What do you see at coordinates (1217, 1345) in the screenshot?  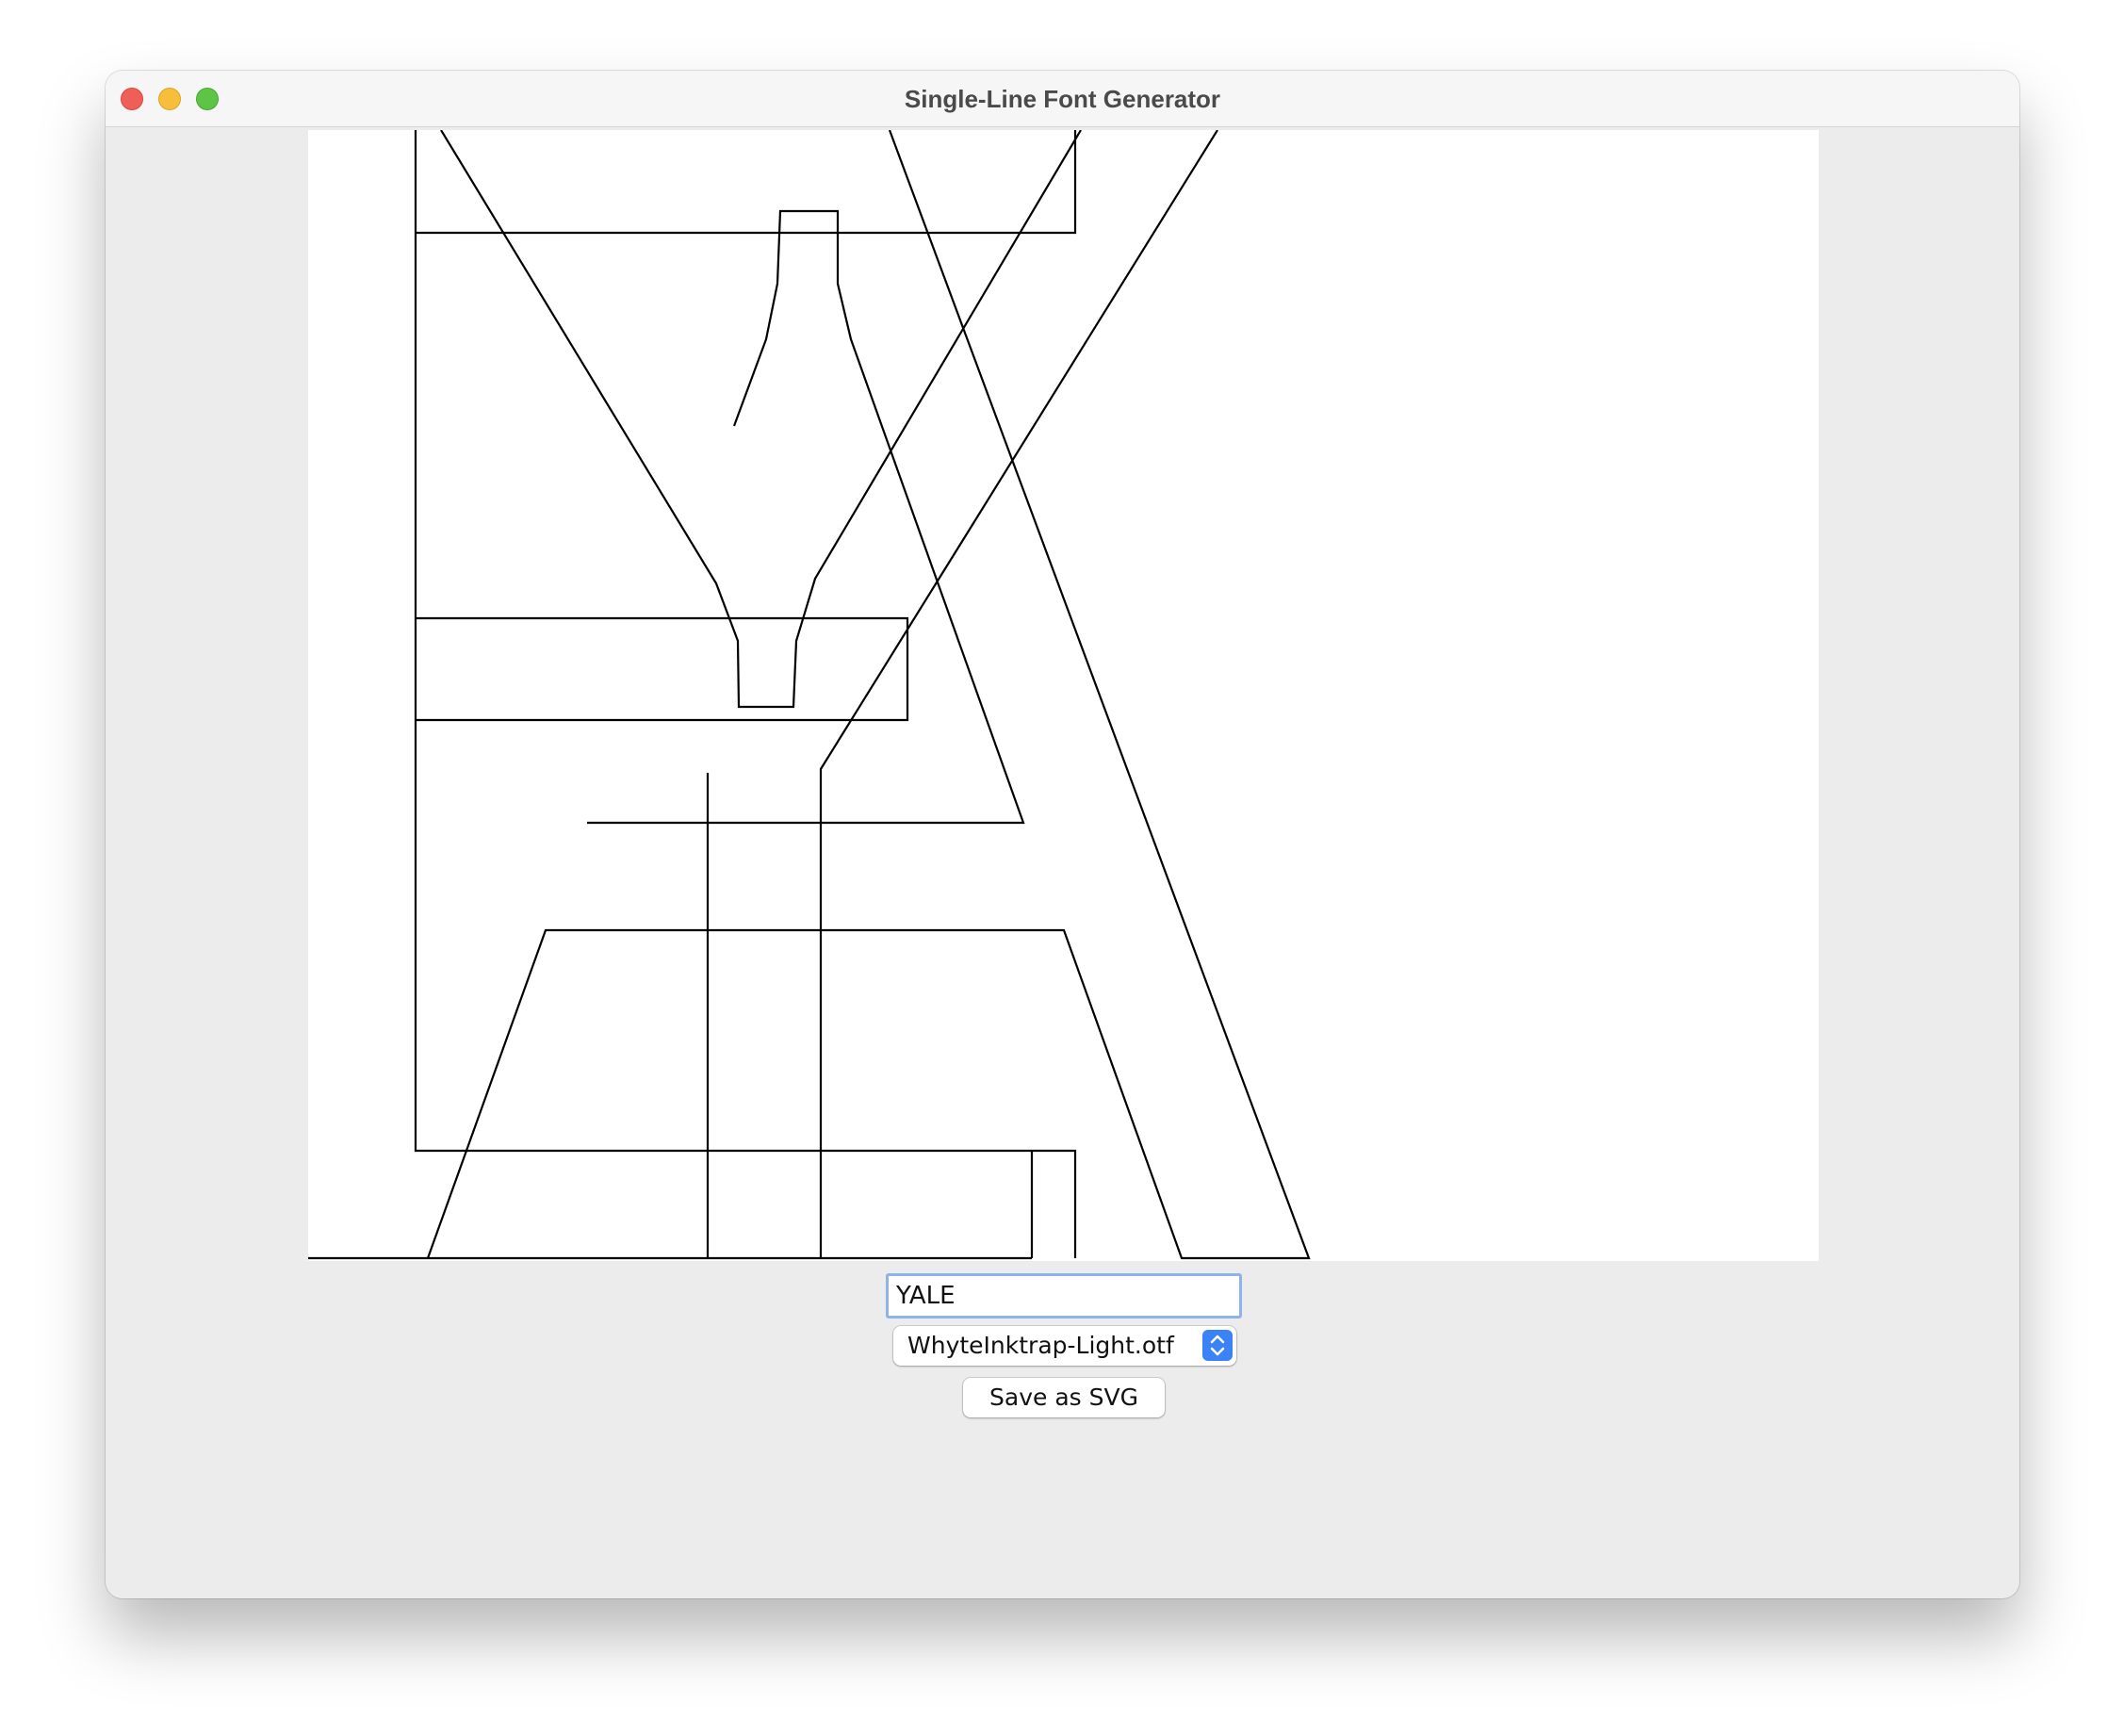 I see `chevron-updown-icon` at bounding box center [1217, 1345].